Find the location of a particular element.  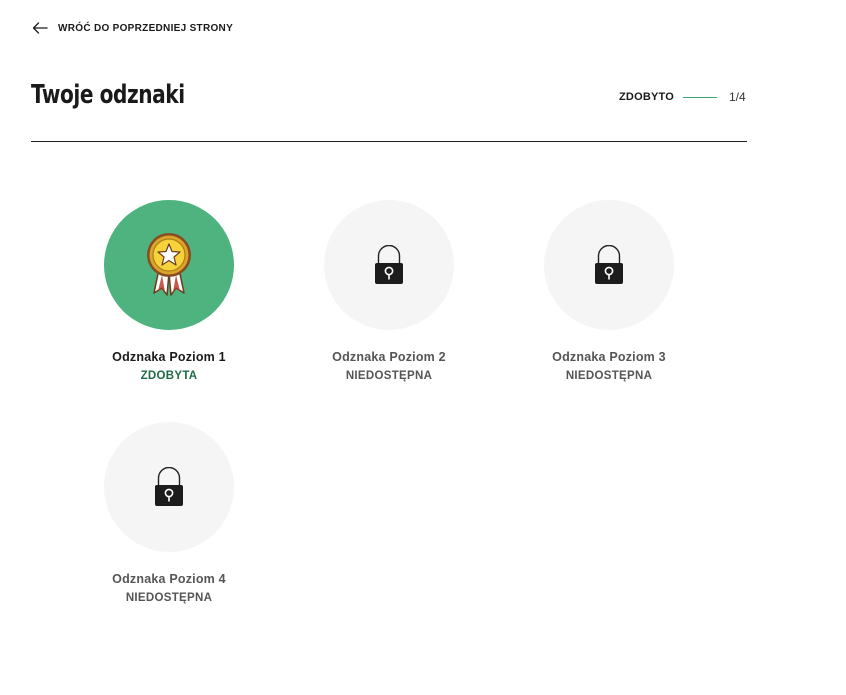

medal-icon is located at coordinates (169, 264).